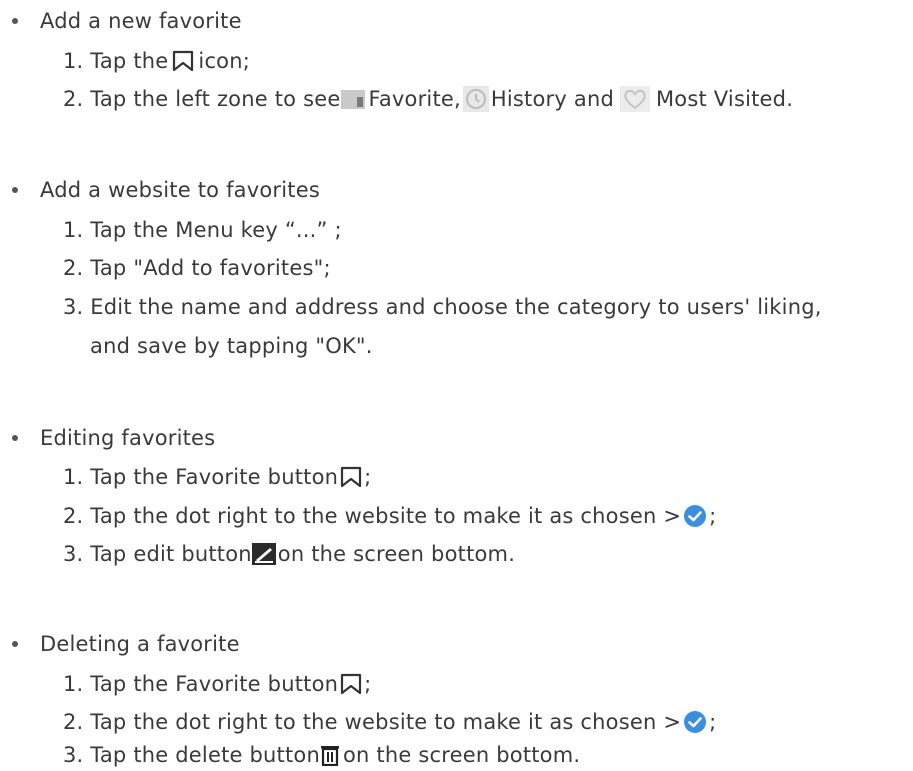 The width and height of the screenshot is (913, 771). I want to click on step-text: 1. Tap the Menu key “...” ;, so click(202, 230).